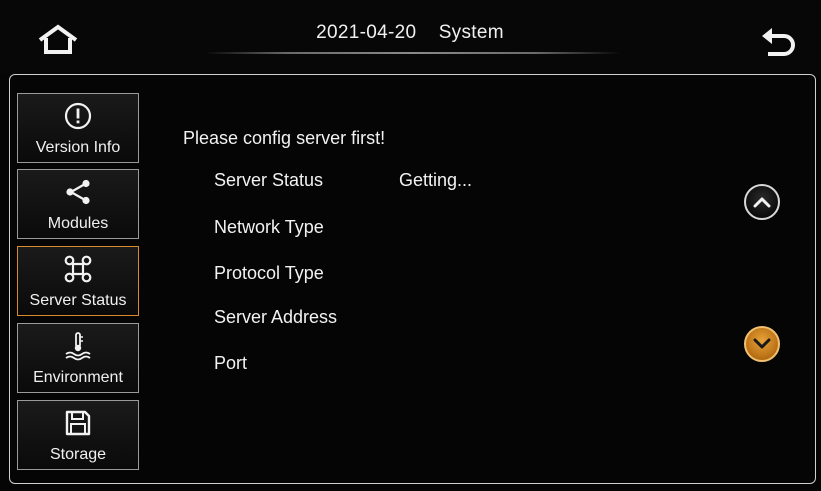 The image size is (821, 491). I want to click on sidebar-item-label: Version Info, so click(78, 147).